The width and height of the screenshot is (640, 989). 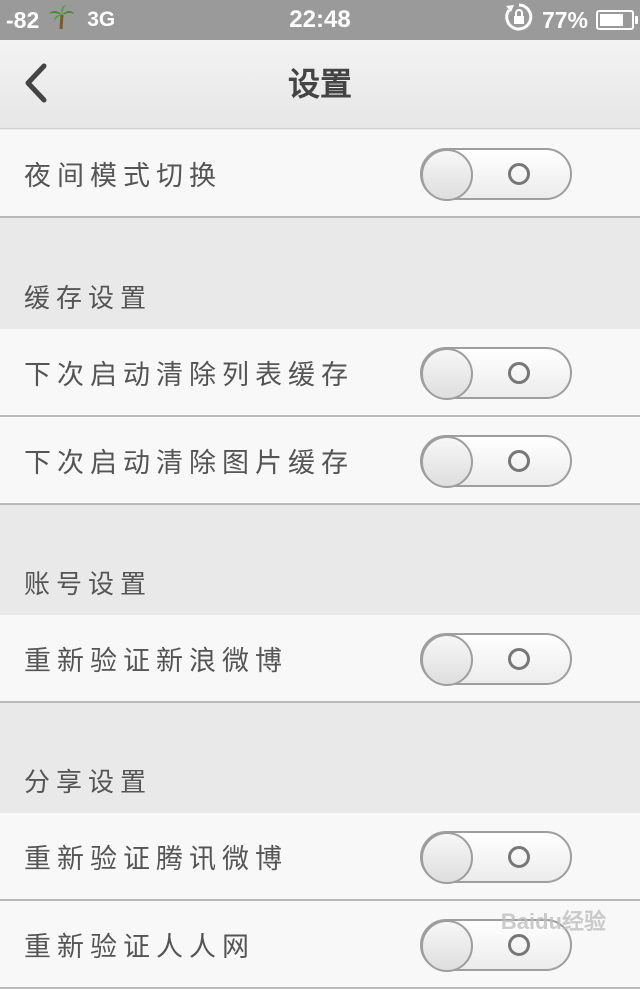 What do you see at coordinates (496, 659) in the screenshot?
I see `reauth-sina-toggle` at bounding box center [496, 659].